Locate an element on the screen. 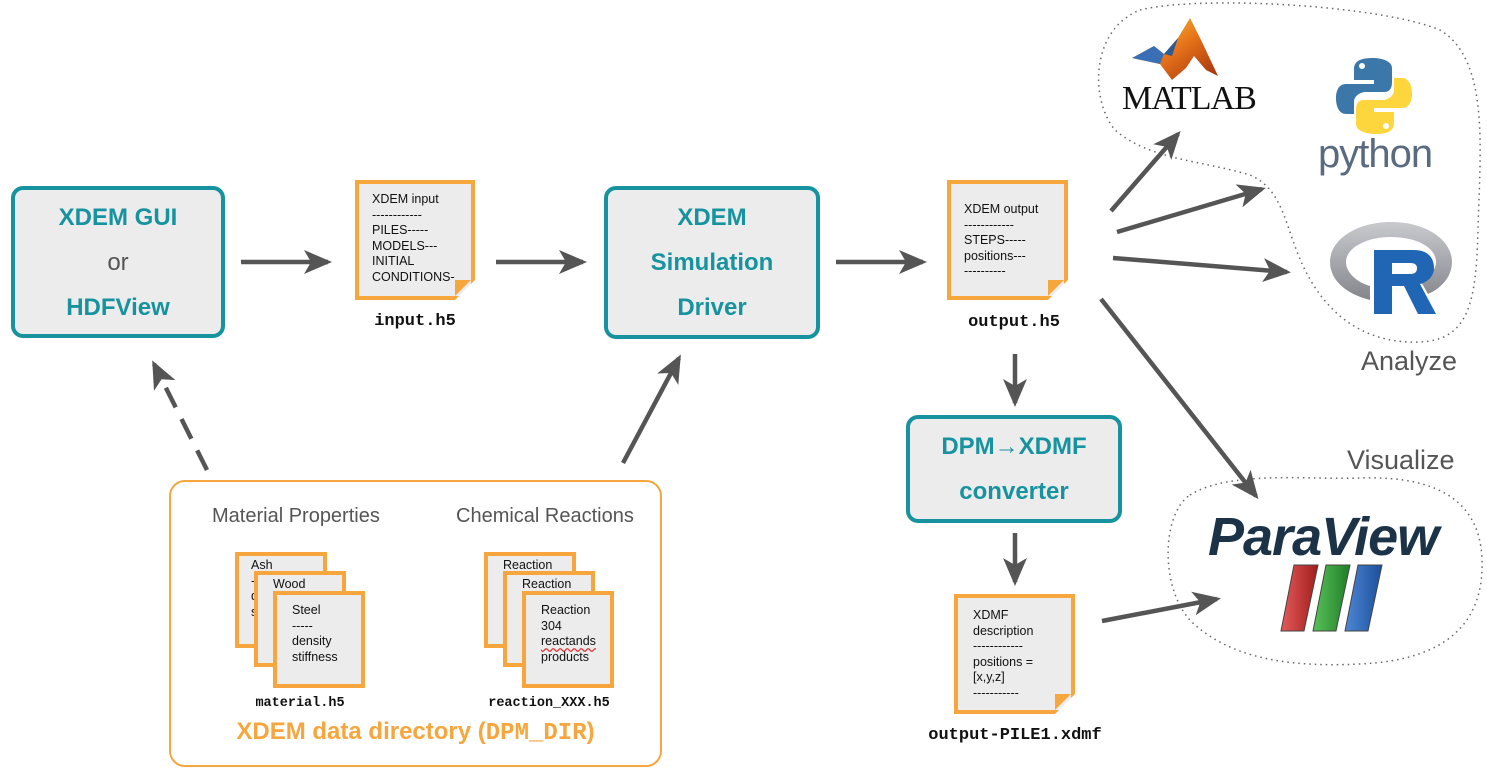  reaction-doc-304: Reaction 304 reactands products is located at coordinates (568, 639).